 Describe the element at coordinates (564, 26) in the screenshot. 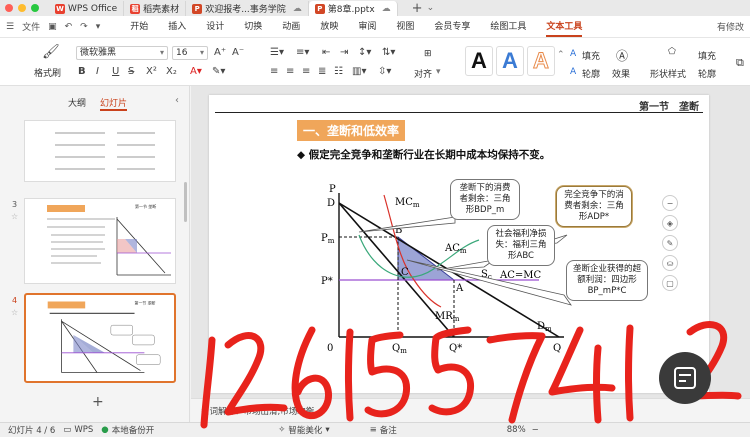

I see `menu-text-tools: 文本工具` at that location.